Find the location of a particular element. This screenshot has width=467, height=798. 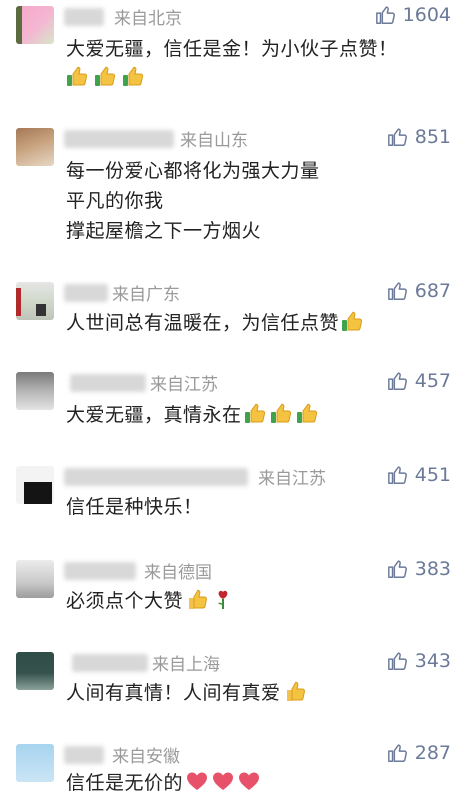

emoji-row is located at coordinates (106, 76).